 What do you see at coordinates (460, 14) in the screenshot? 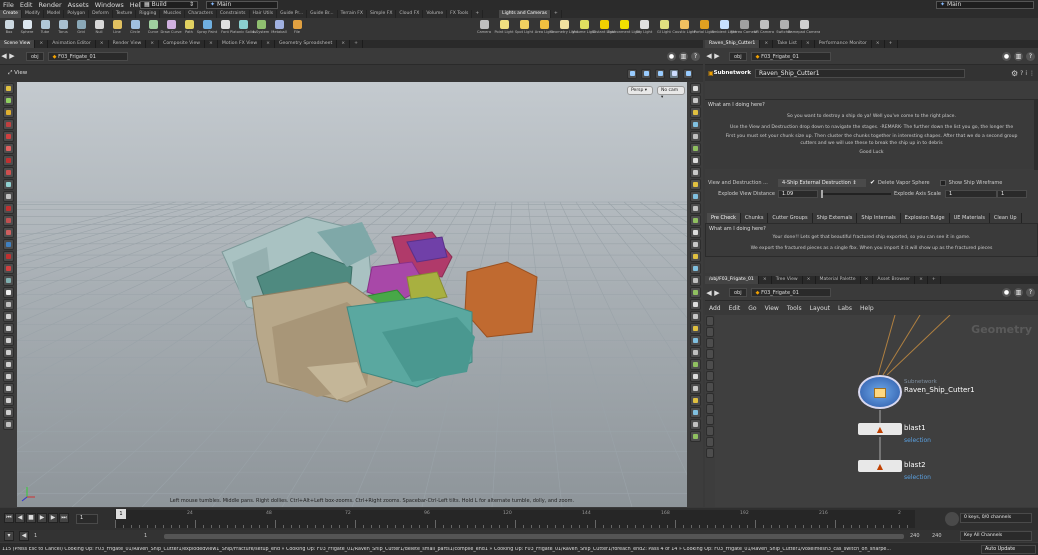
I see `shelf-tab: FX Tools` at bounding box center [460, 14].